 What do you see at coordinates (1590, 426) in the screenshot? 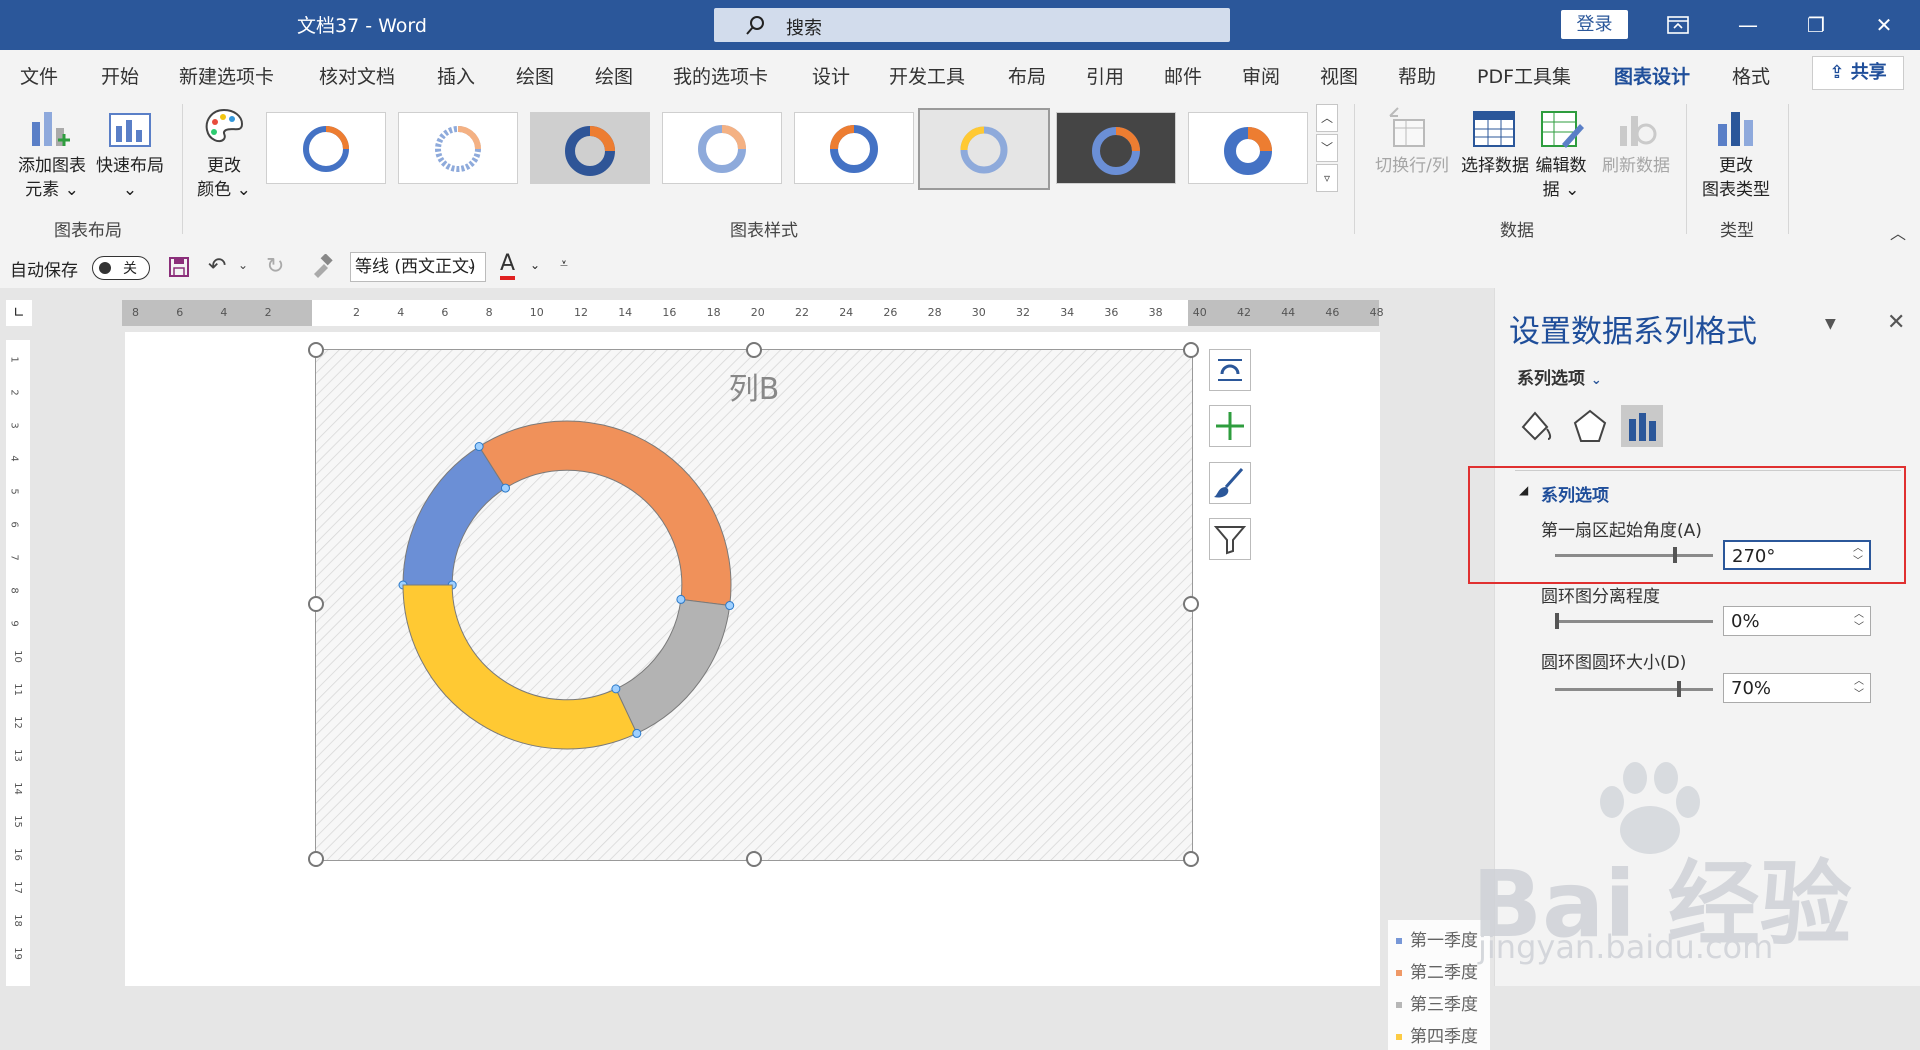
I see `effects-icon` at bounding box center [1590, 426].